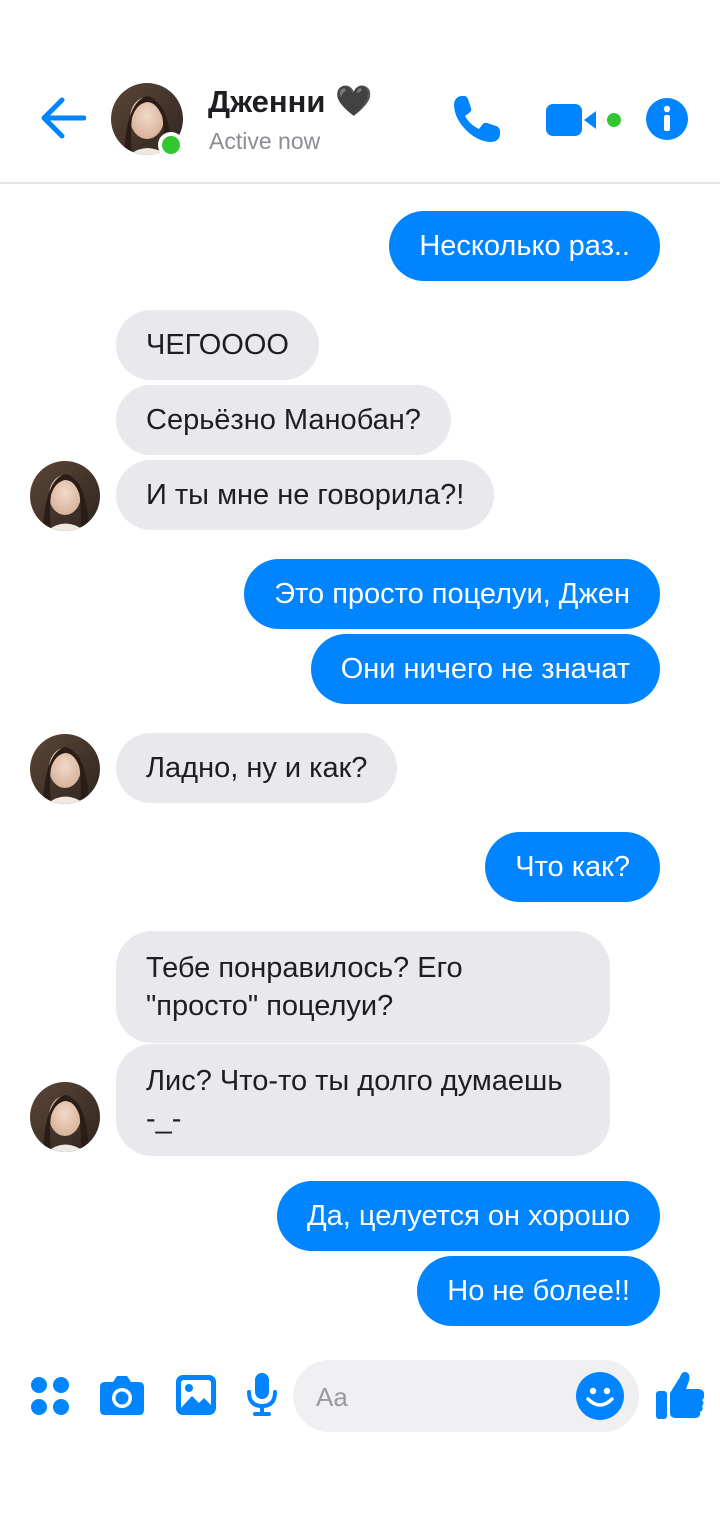 Image resolution: width=720 pixels, height=1520 pixels. I want to click on message-input-placeholder: Aa, so click(332, 1397).